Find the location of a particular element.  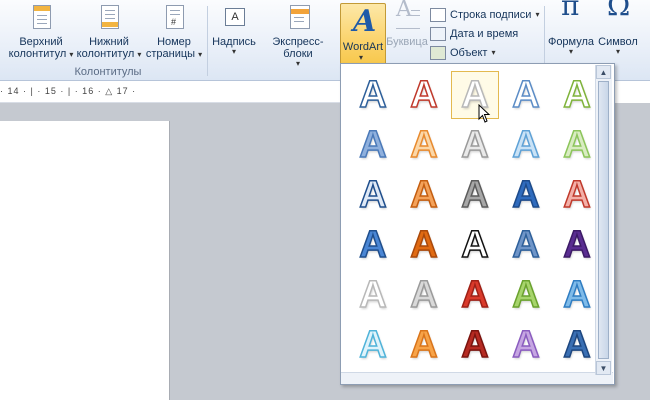

wordart-style-1: A is located at coordinates (373, 95).